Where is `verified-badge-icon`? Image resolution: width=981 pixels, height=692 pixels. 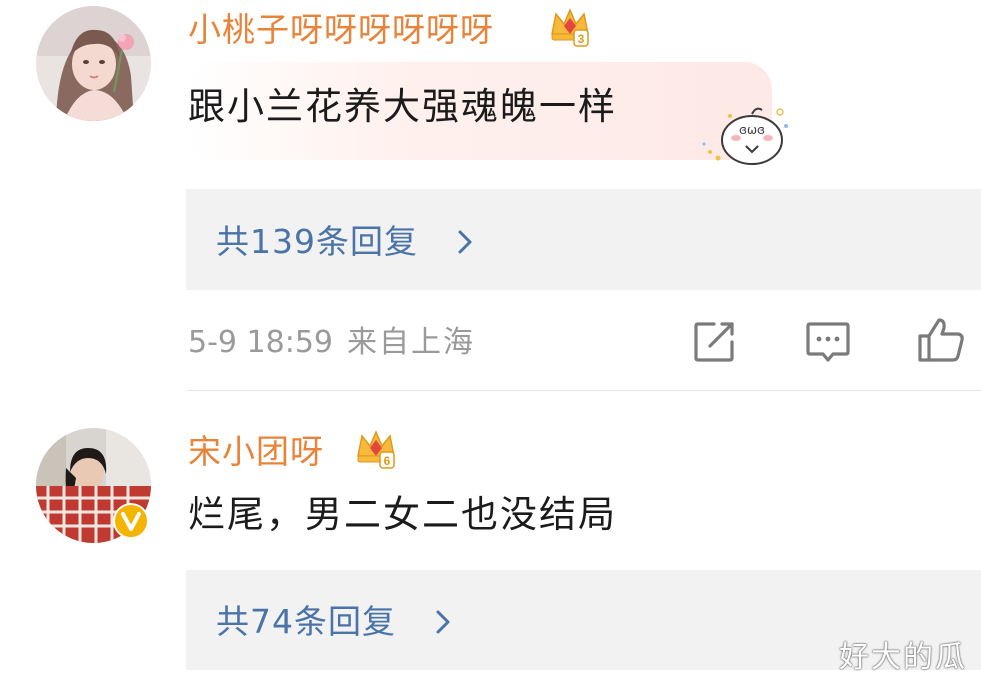 verified-badge-icon is located at coordinates (131, 521).